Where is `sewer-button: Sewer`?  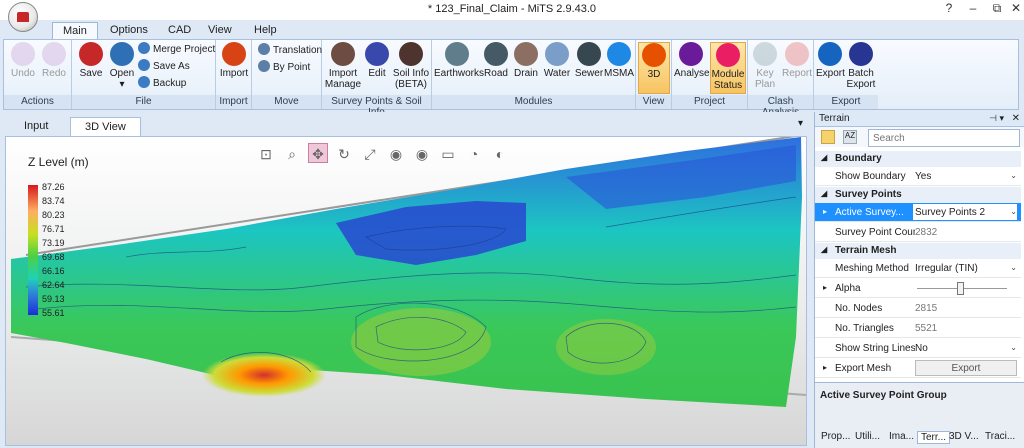
sewer-button: Sewer is located at coordinates (589, 60).